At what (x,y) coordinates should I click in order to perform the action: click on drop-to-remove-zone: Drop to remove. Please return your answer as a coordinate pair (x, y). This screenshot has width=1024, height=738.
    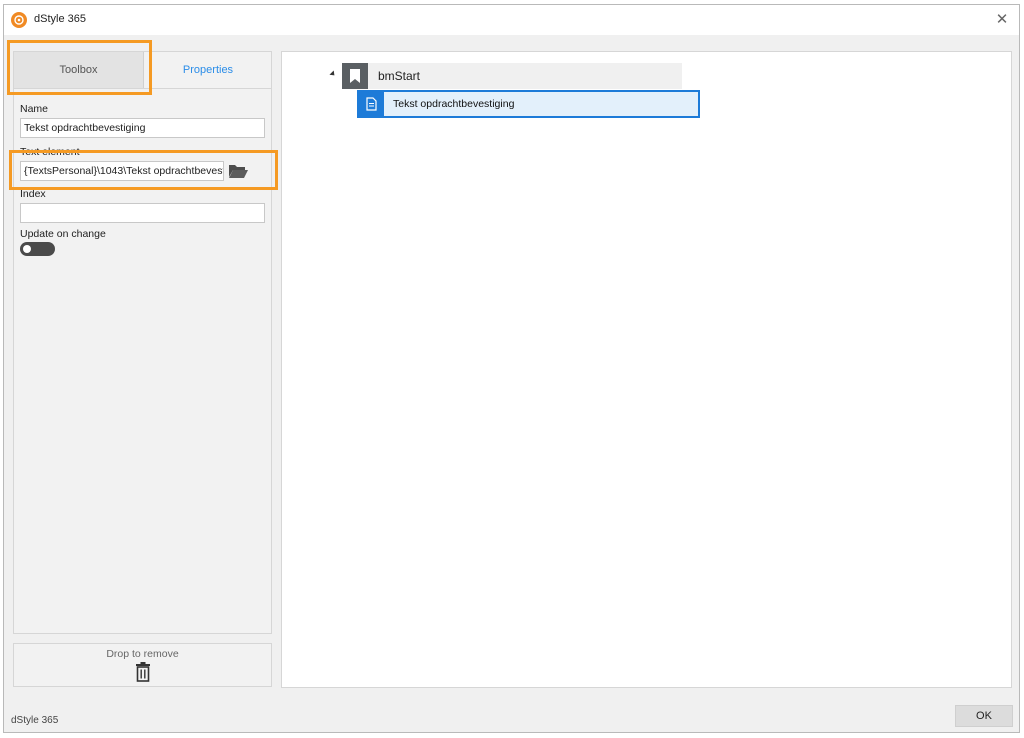
    Looking at the image, I should click on (142, 665).